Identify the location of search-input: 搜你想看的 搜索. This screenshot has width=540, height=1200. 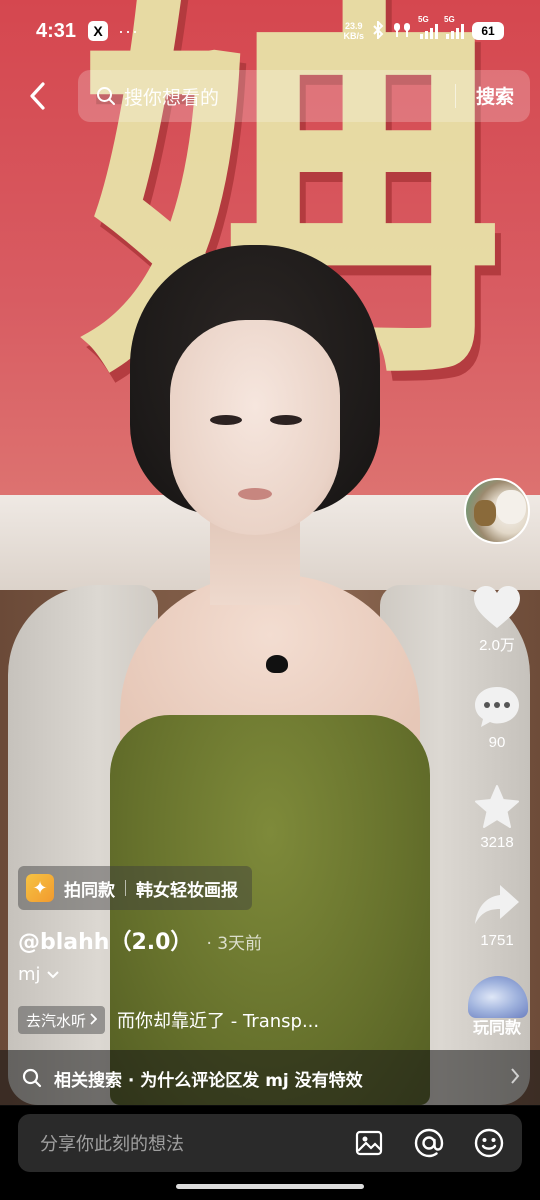
(304, 96).